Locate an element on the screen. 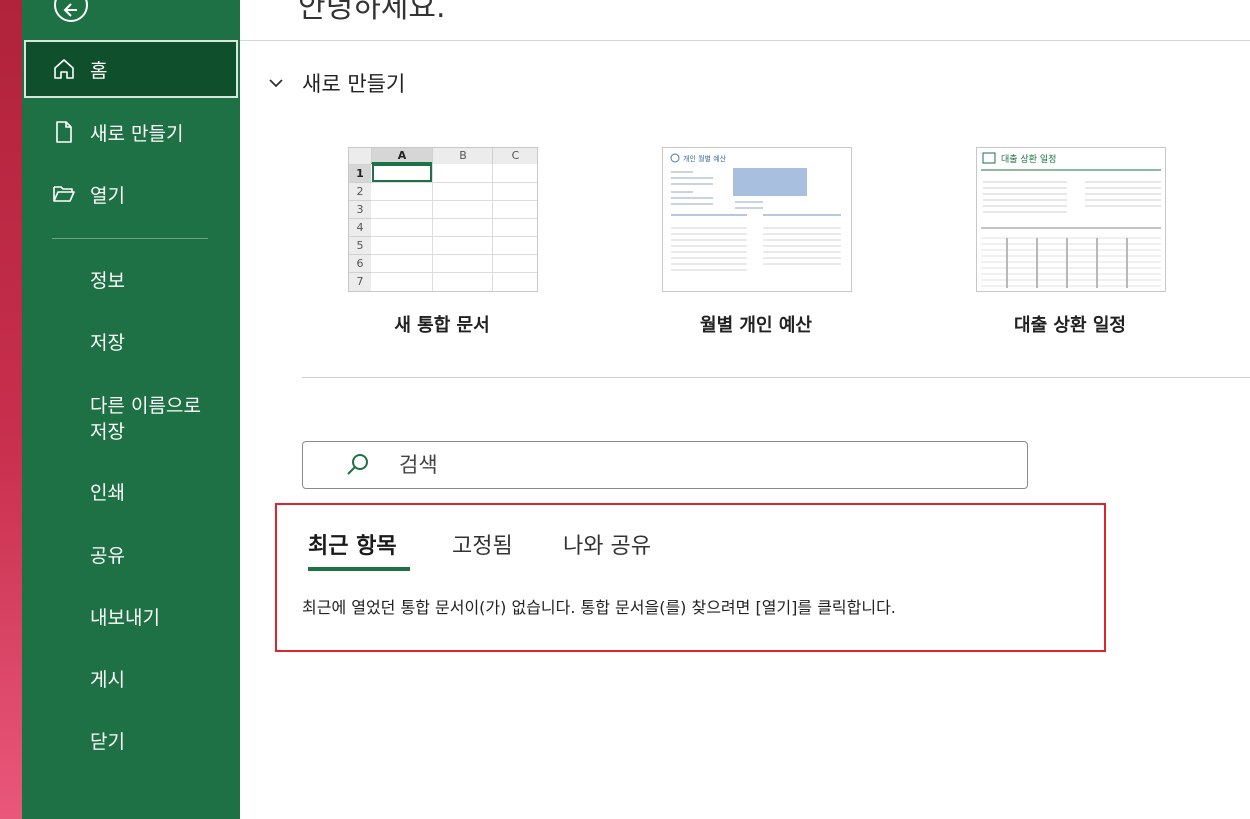 The image size is (1250, 819). nav-print: 인쇄 is located at coordinates (107, 493).